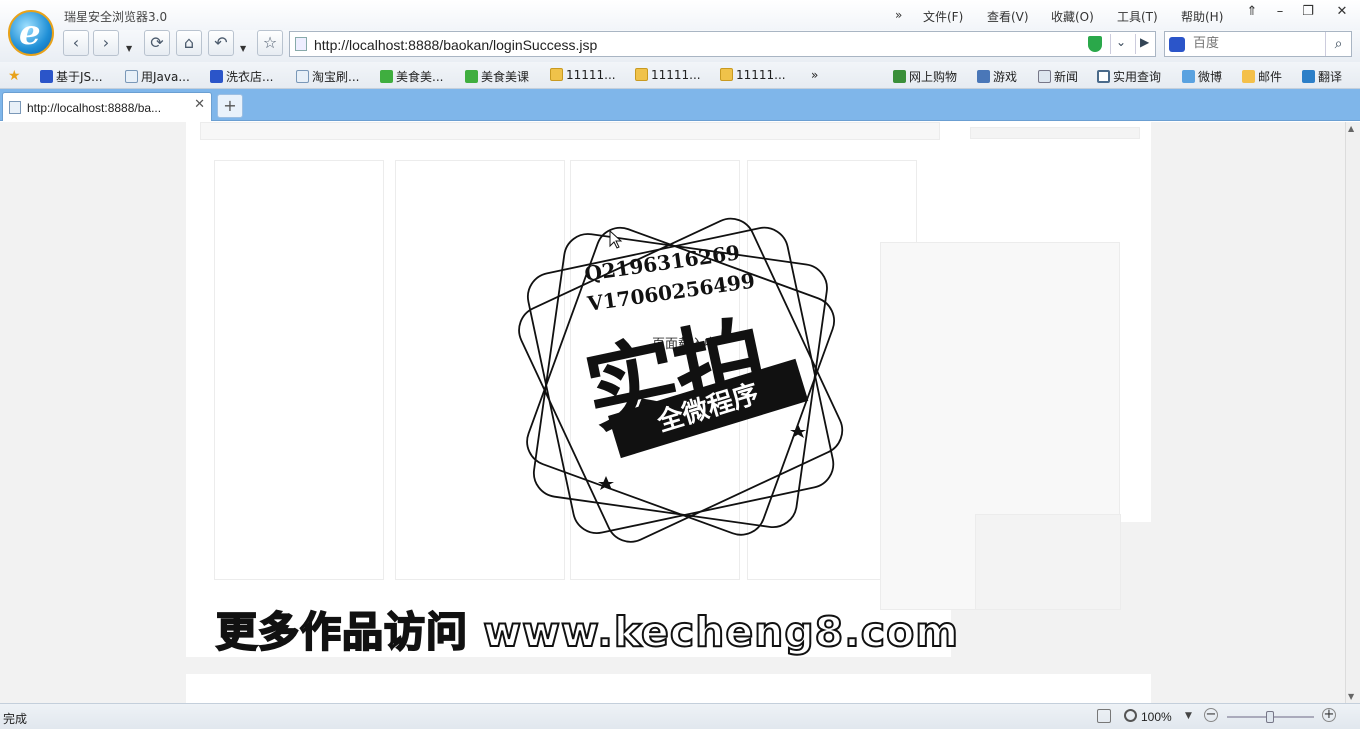 The image size is (1360, 729). Describe the element at coordinates (680, 105) in the screenshot. I see `tab-bar: http://localhost:8888/ba... ✕ +` at that location.